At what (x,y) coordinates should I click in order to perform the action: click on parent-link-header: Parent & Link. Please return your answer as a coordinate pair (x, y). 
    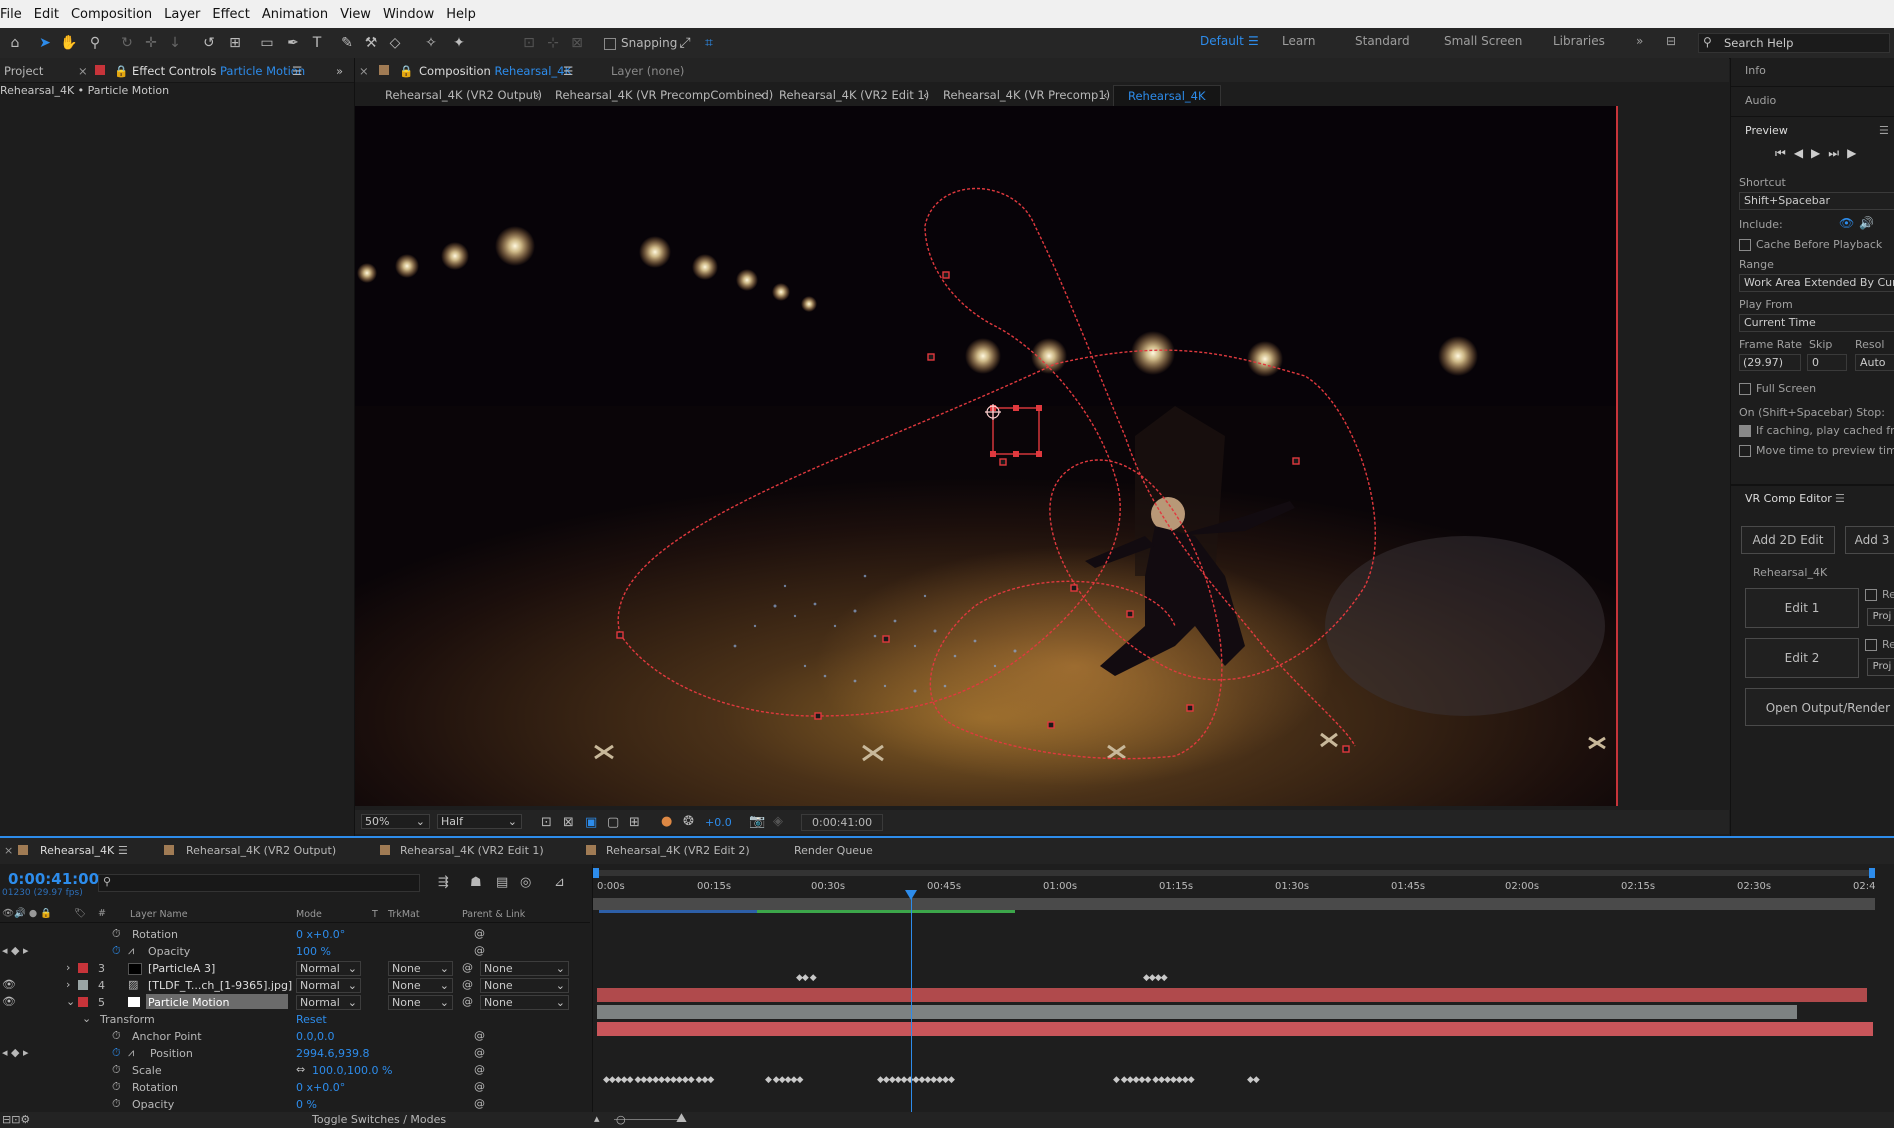
    Looking at the image, I should click on (493, 914).